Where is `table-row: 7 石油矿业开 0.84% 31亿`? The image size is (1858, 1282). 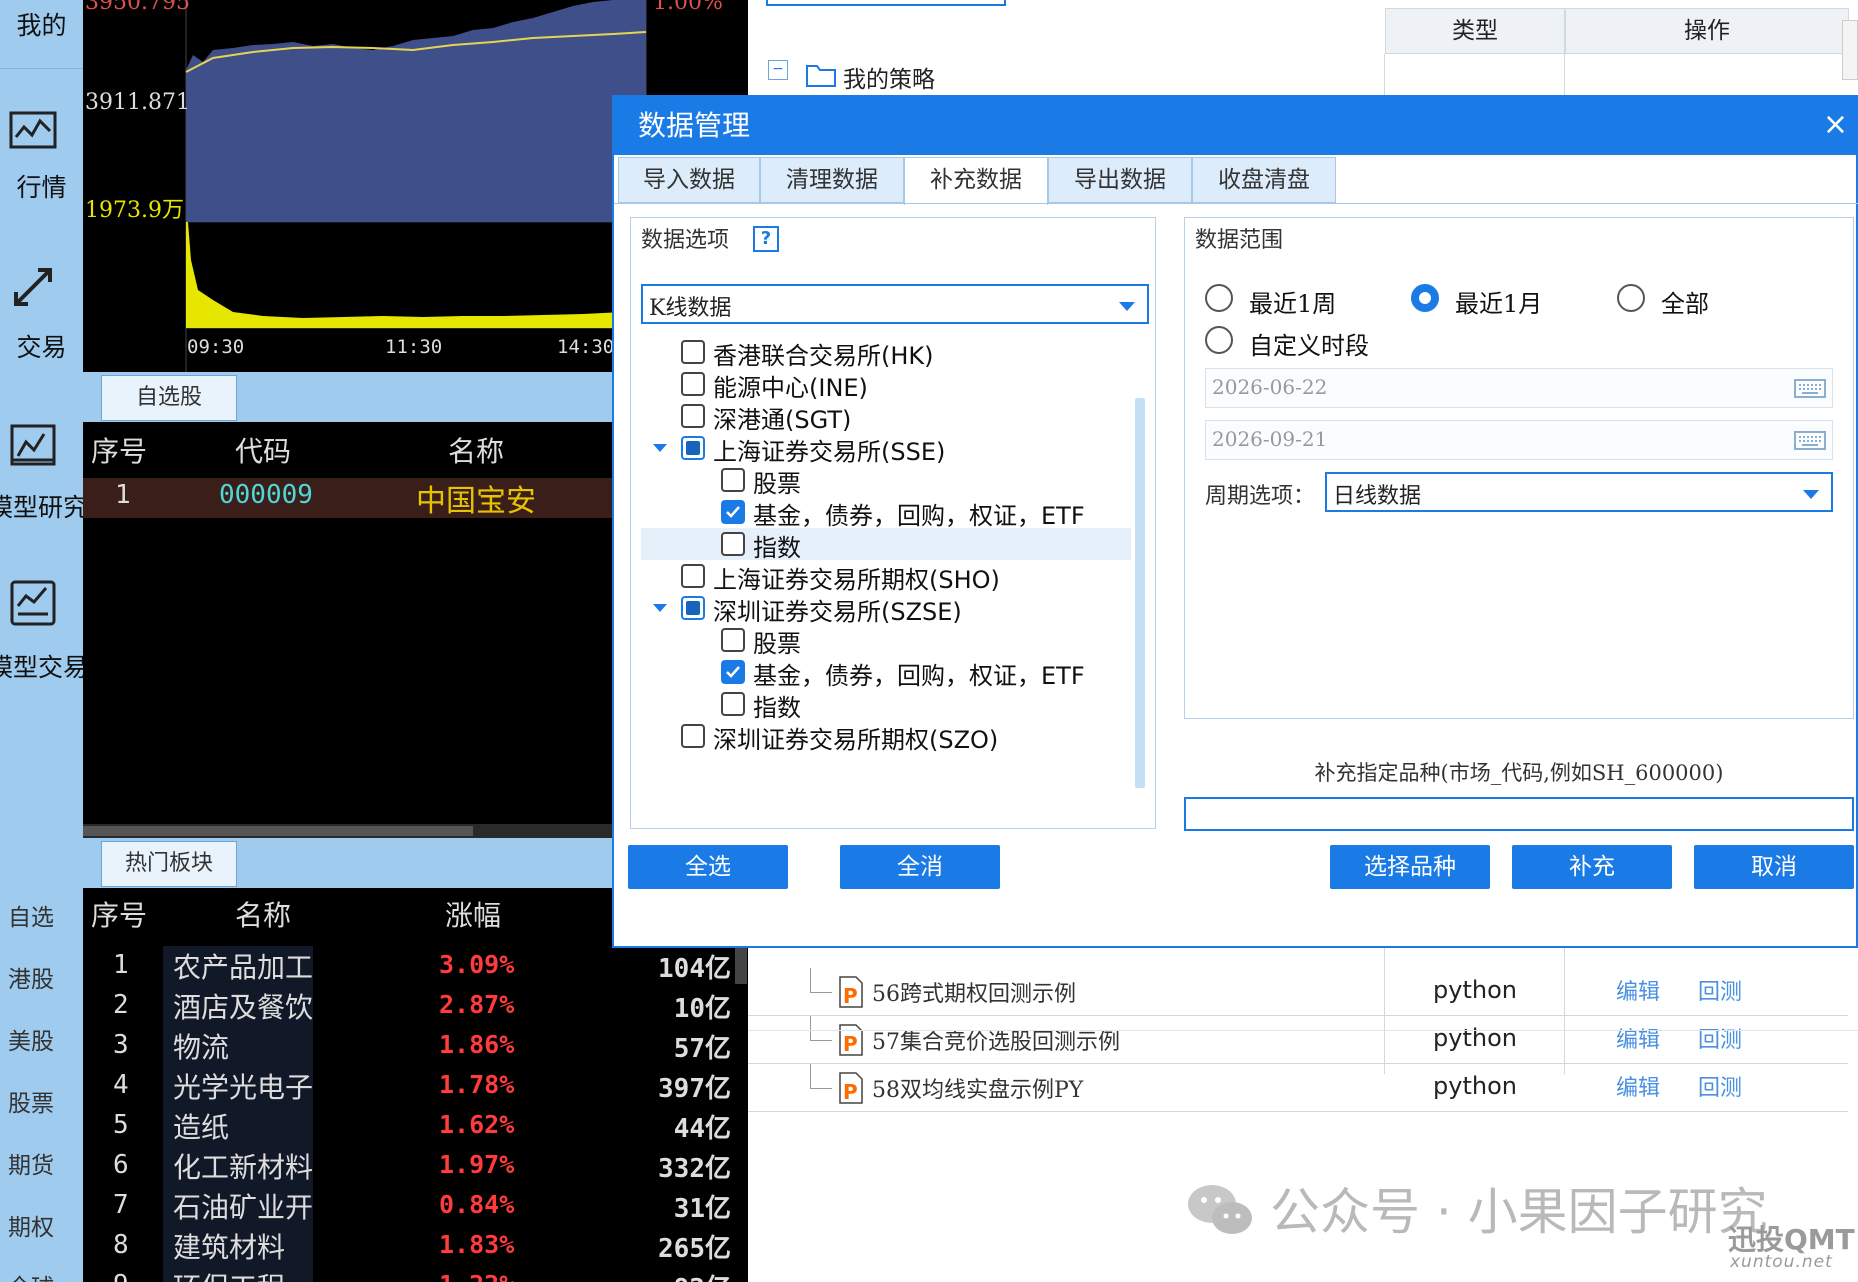
table-row: 7 石油矿业开 0.84% 31亿 is located at coordinates (408, 1206).